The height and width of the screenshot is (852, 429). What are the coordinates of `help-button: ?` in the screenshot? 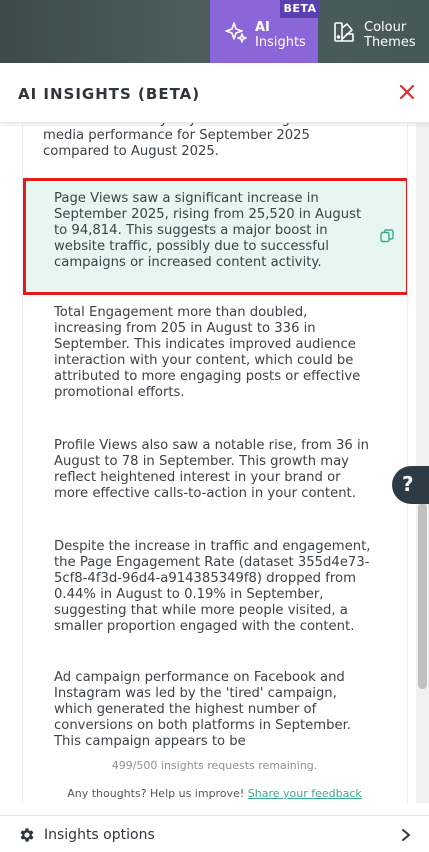 It's located at (410, 485).